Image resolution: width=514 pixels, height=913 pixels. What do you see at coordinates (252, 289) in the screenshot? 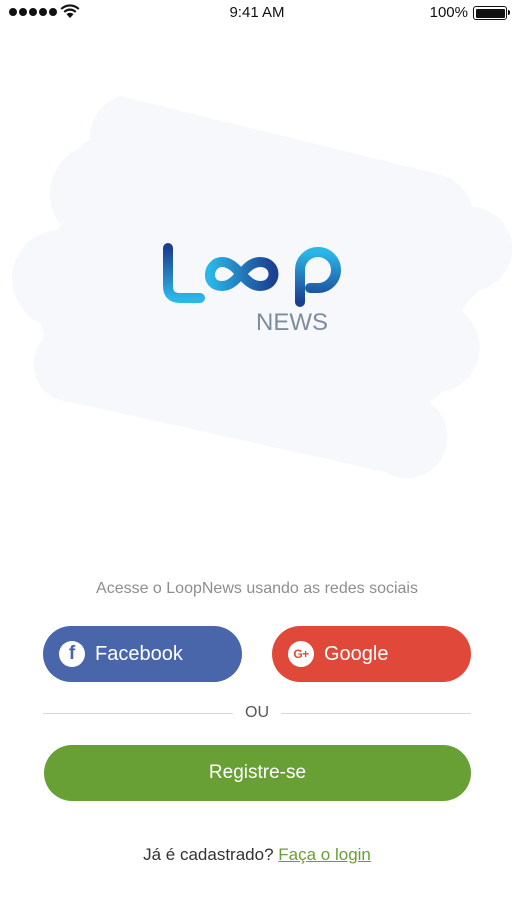
I see `loop-news-logo: NEWS` at bounding box center [252, 289].